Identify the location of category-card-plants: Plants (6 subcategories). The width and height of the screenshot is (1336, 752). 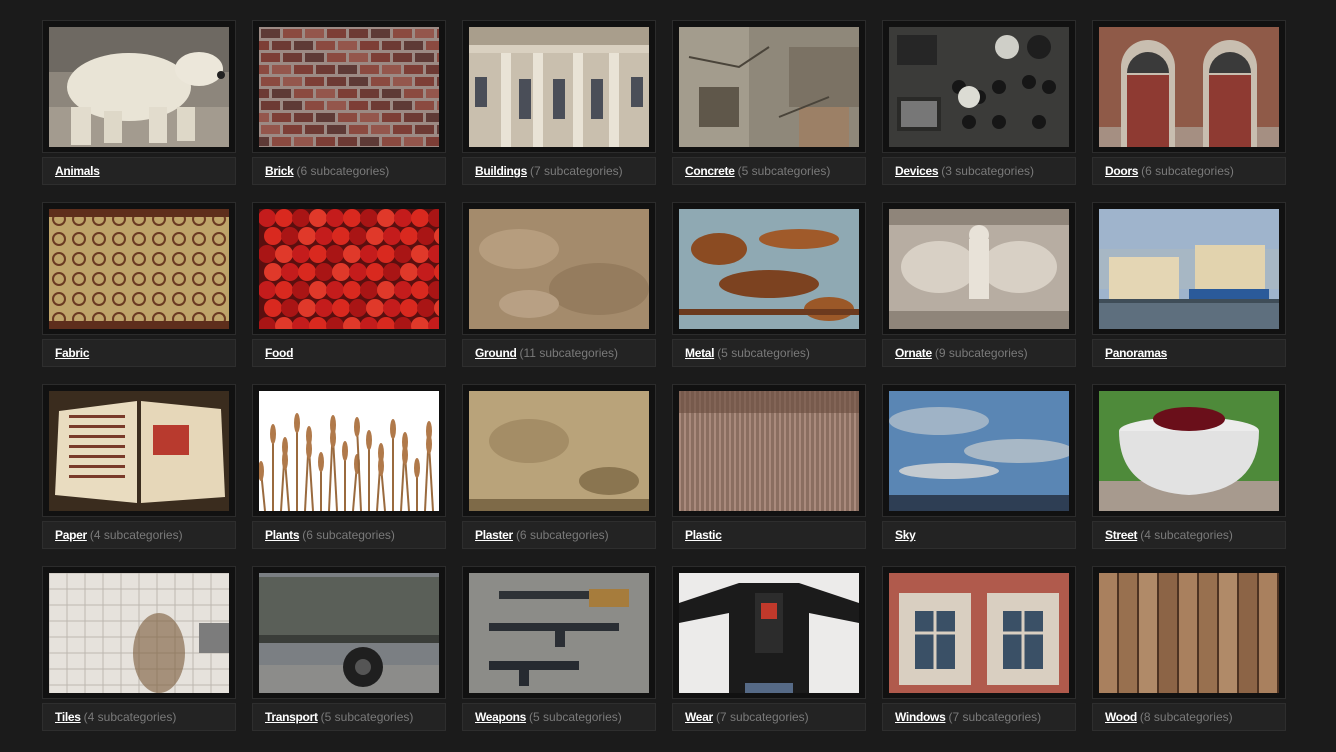
(349, 466).